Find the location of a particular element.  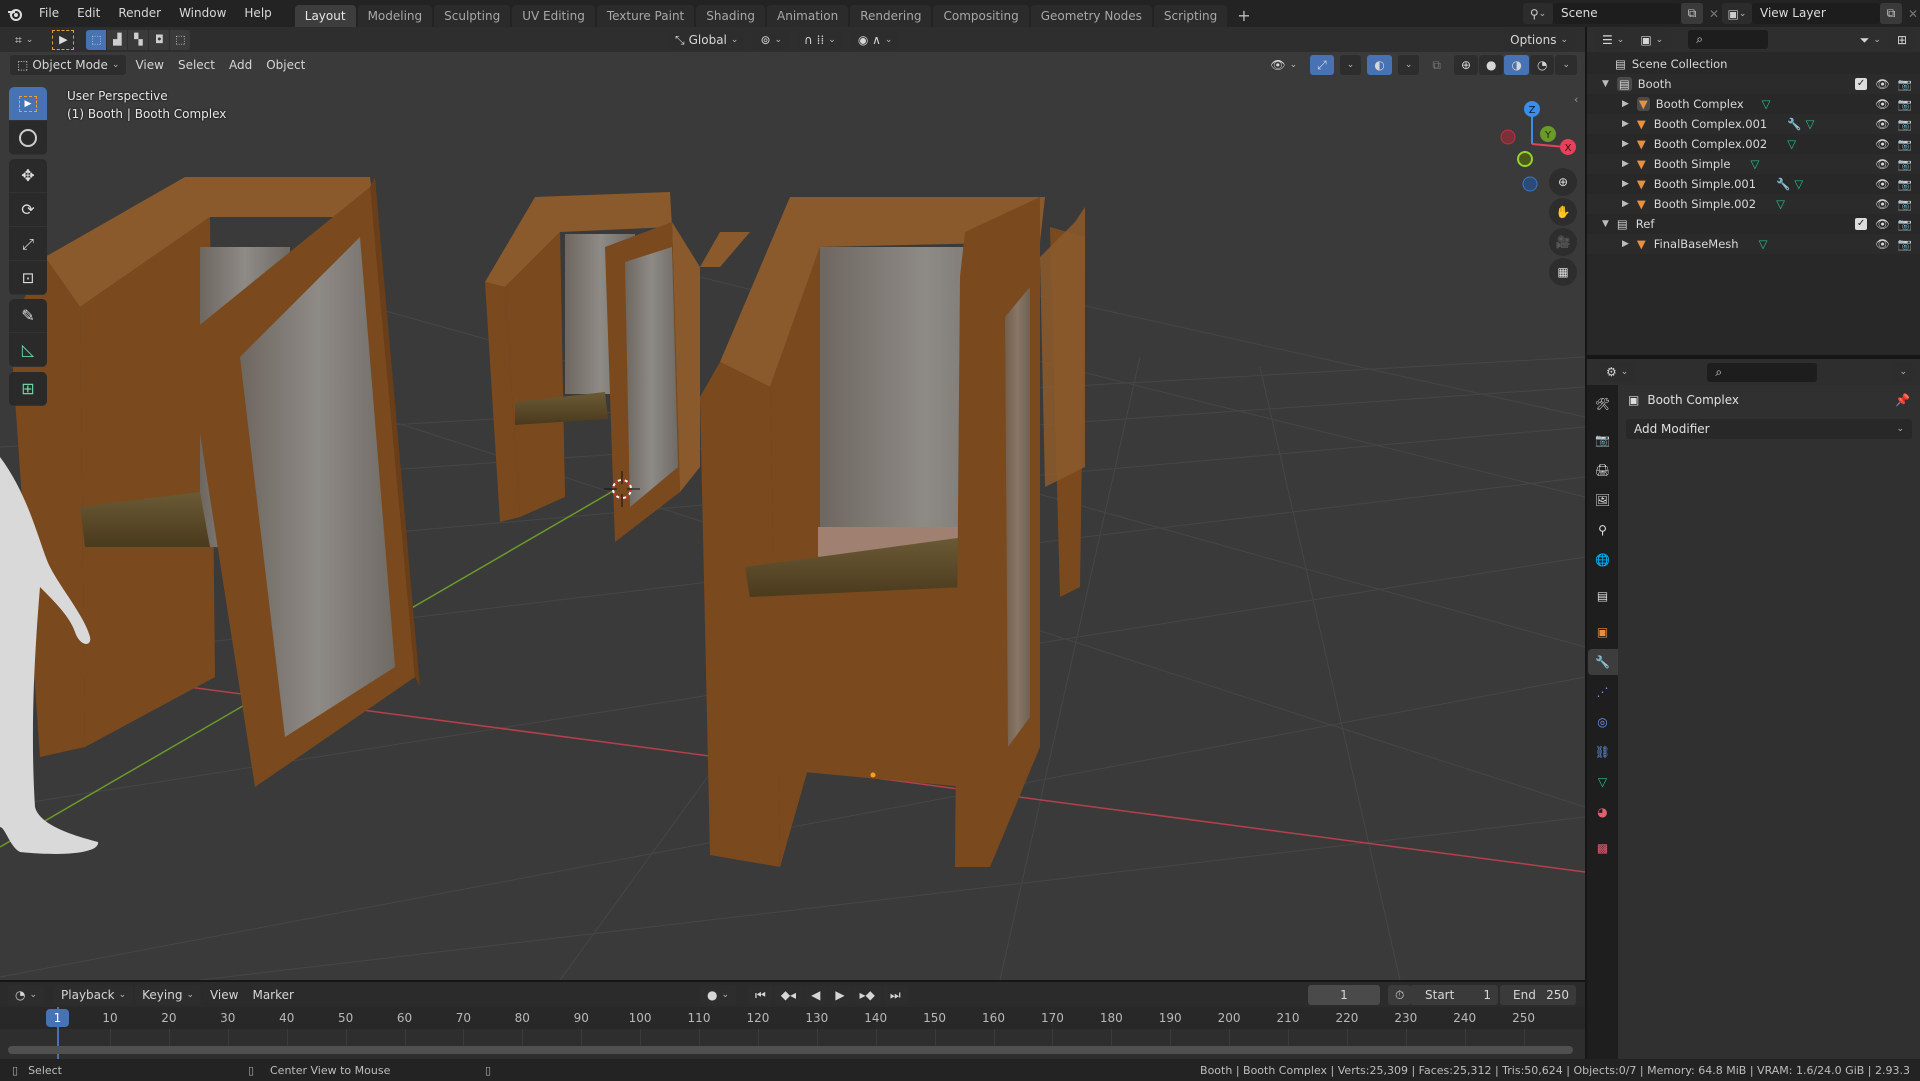

new-collection-button: ⊞ is located at coordinates (1901, 39).